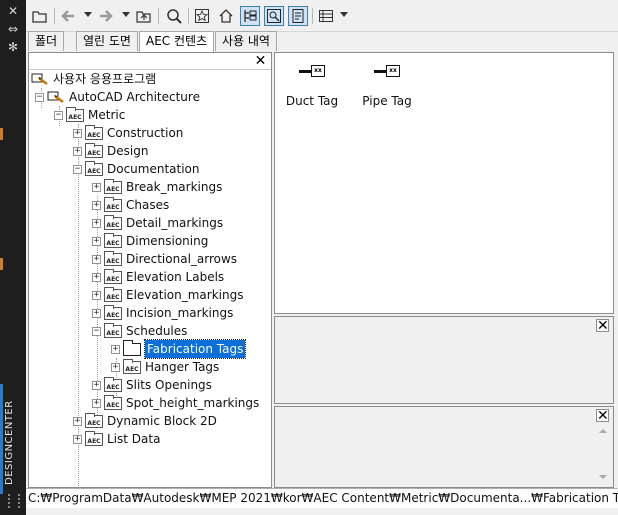 The height and width of the screenshot is (515, 618). Describe the element at coordinates (157, 187) in the screenshot. I see `tree-node-break-markings: + AEC Break_markings` at that location.